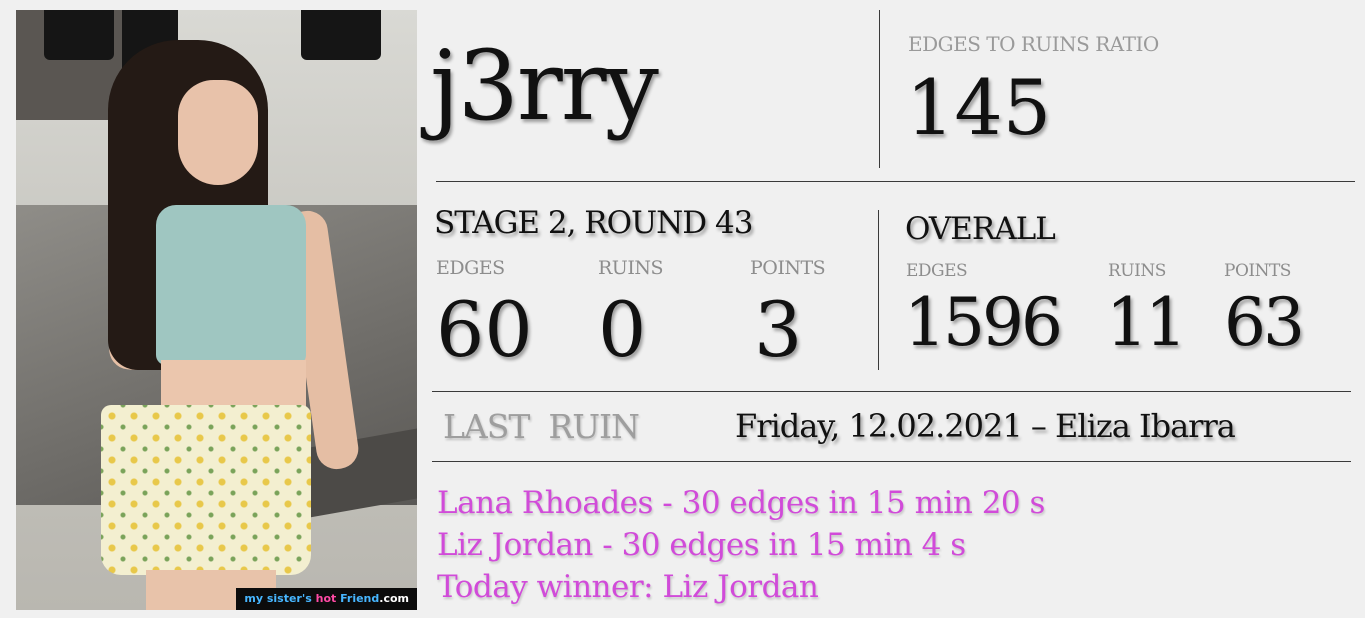 The height and width of the screenshot is (618, 1365). Describe the element at coordinates (878, 290) in the screenshot. I see `divider-vertical-middle` at that location.